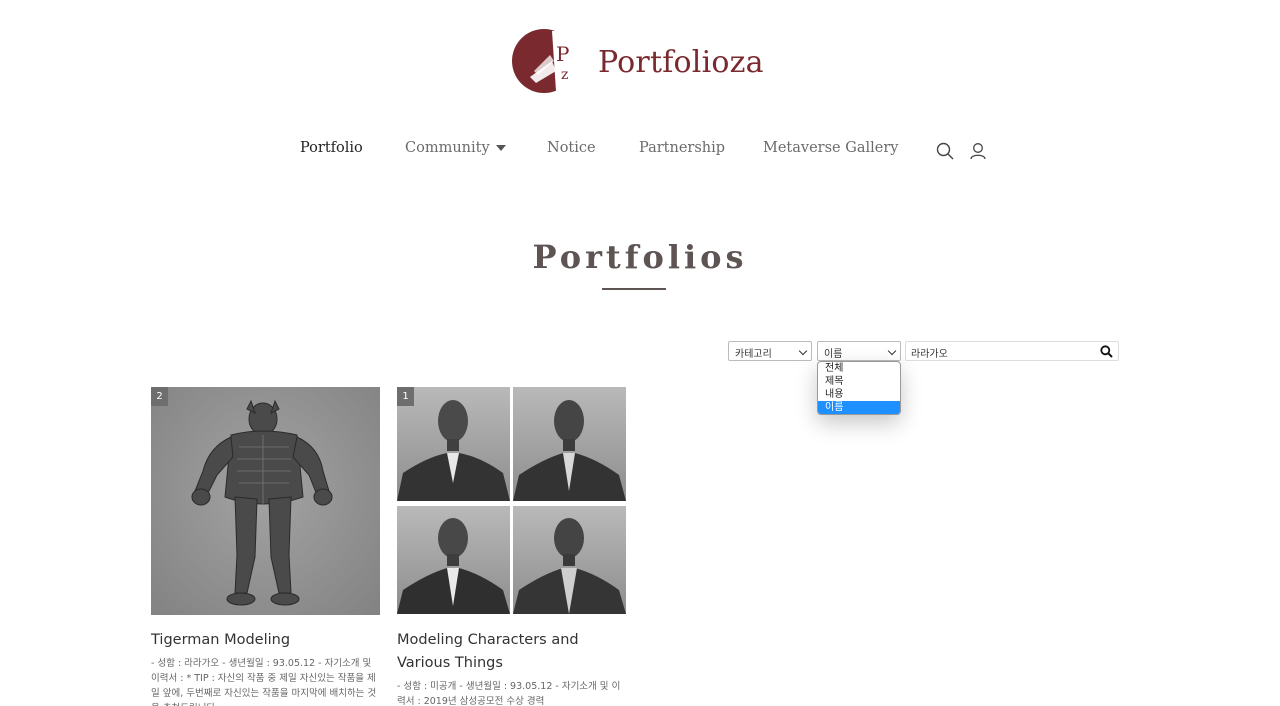 This screenshot has width=1280, height=706. What do you see at coordinates (512, 652) in the screenshot?
I see `portfolio-title: Modeling Characters and Various Things` at bounding box center [512, 652].